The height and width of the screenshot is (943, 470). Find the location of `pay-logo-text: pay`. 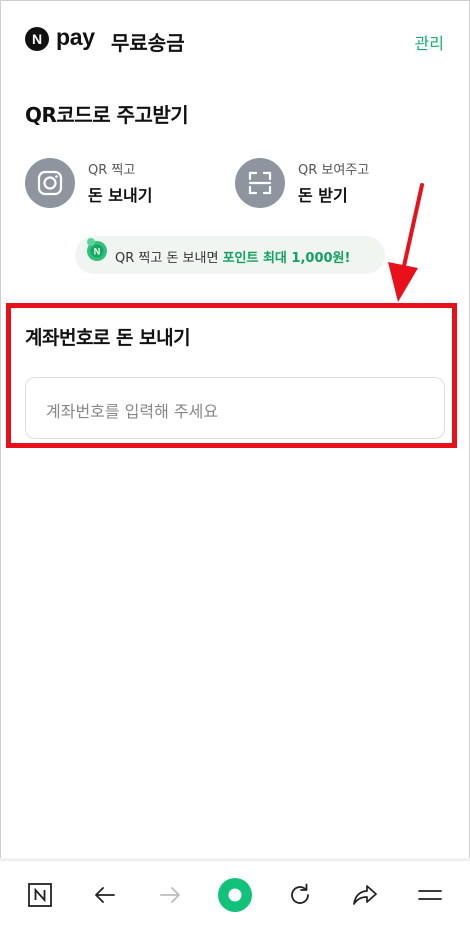

pay-logo-text: pay is located at coordinates (75, 37).